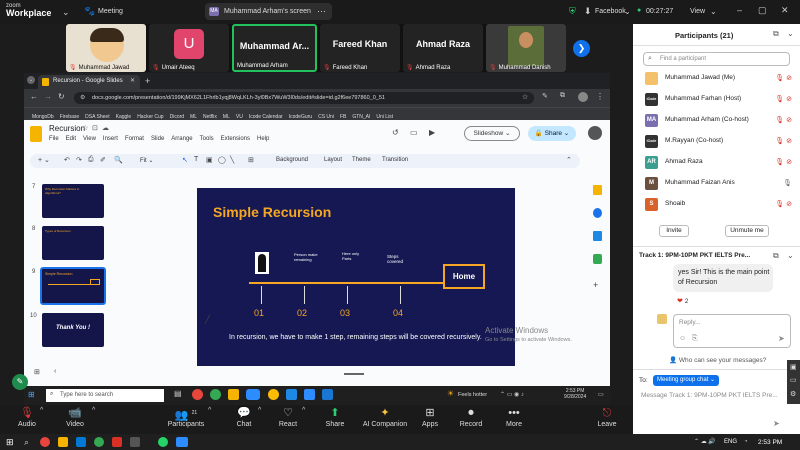 The height and width of the screenshot is (450, 800). I want to click on keep-icon, so click(597, 190).